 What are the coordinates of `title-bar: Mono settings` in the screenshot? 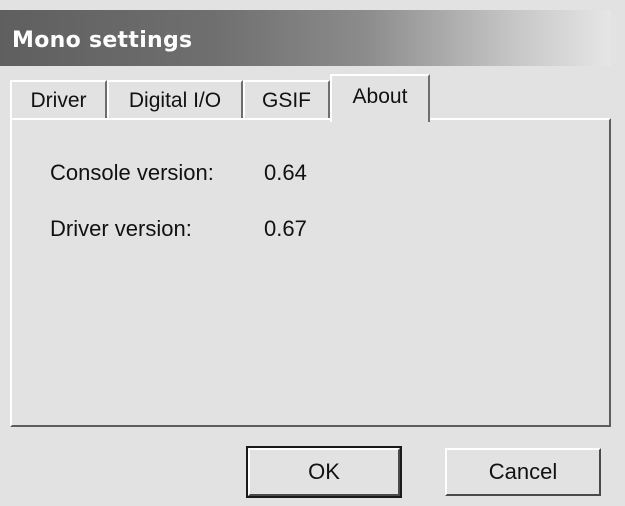 It's located at (305, 38).